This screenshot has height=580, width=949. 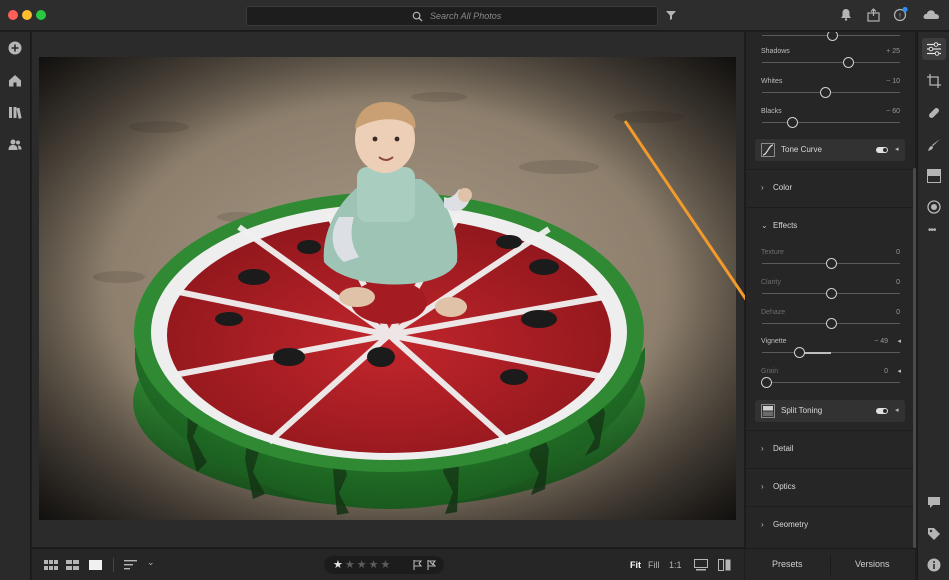 I want to click on versions-button: Versions, so click(x=872, y=564).